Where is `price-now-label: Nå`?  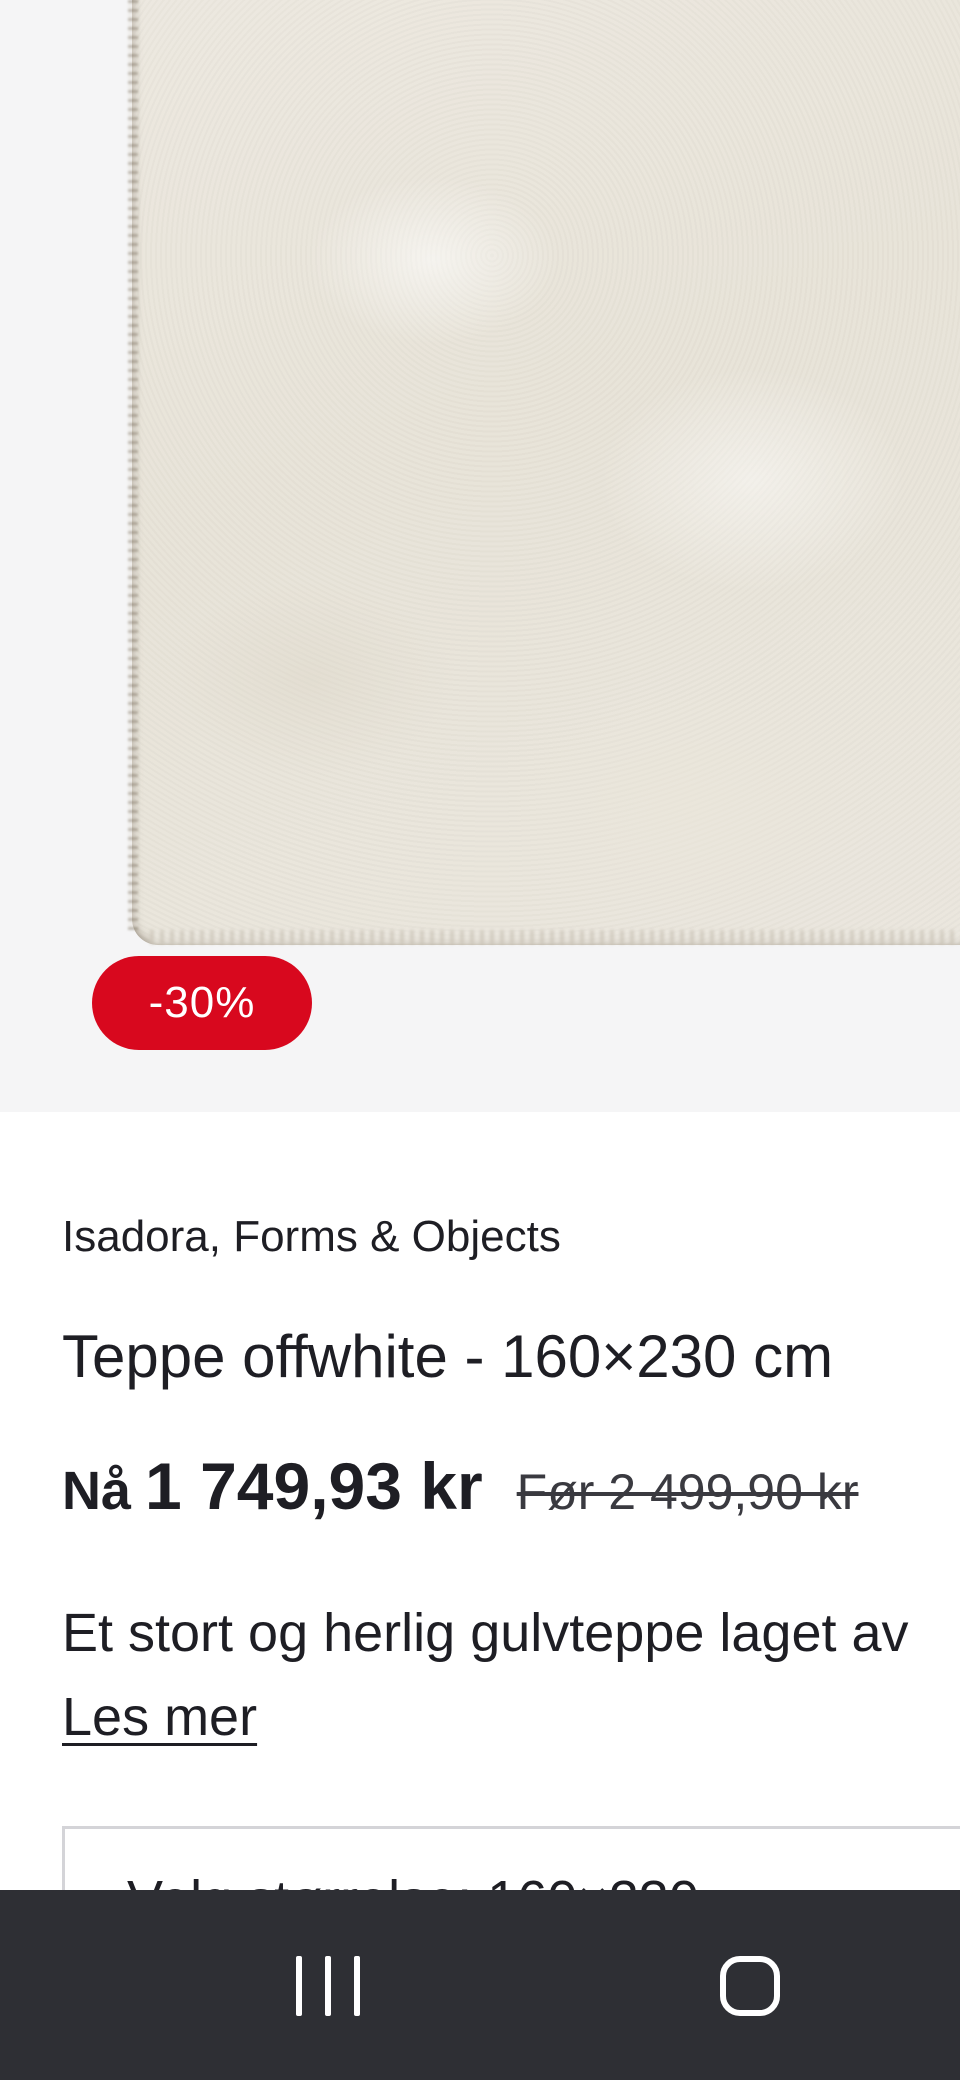
price-now-label: Nå is located at coordinates (97, 1491).